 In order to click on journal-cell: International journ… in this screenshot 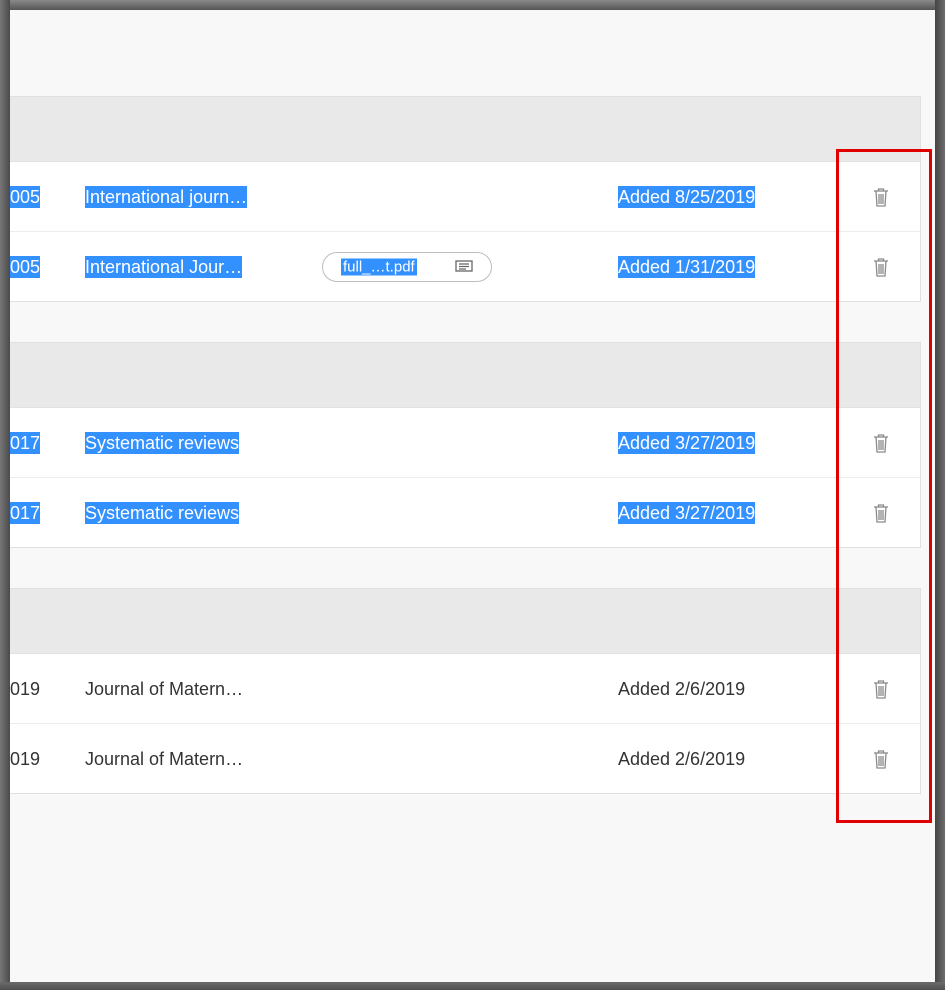, I will do `click(166, 196)`.